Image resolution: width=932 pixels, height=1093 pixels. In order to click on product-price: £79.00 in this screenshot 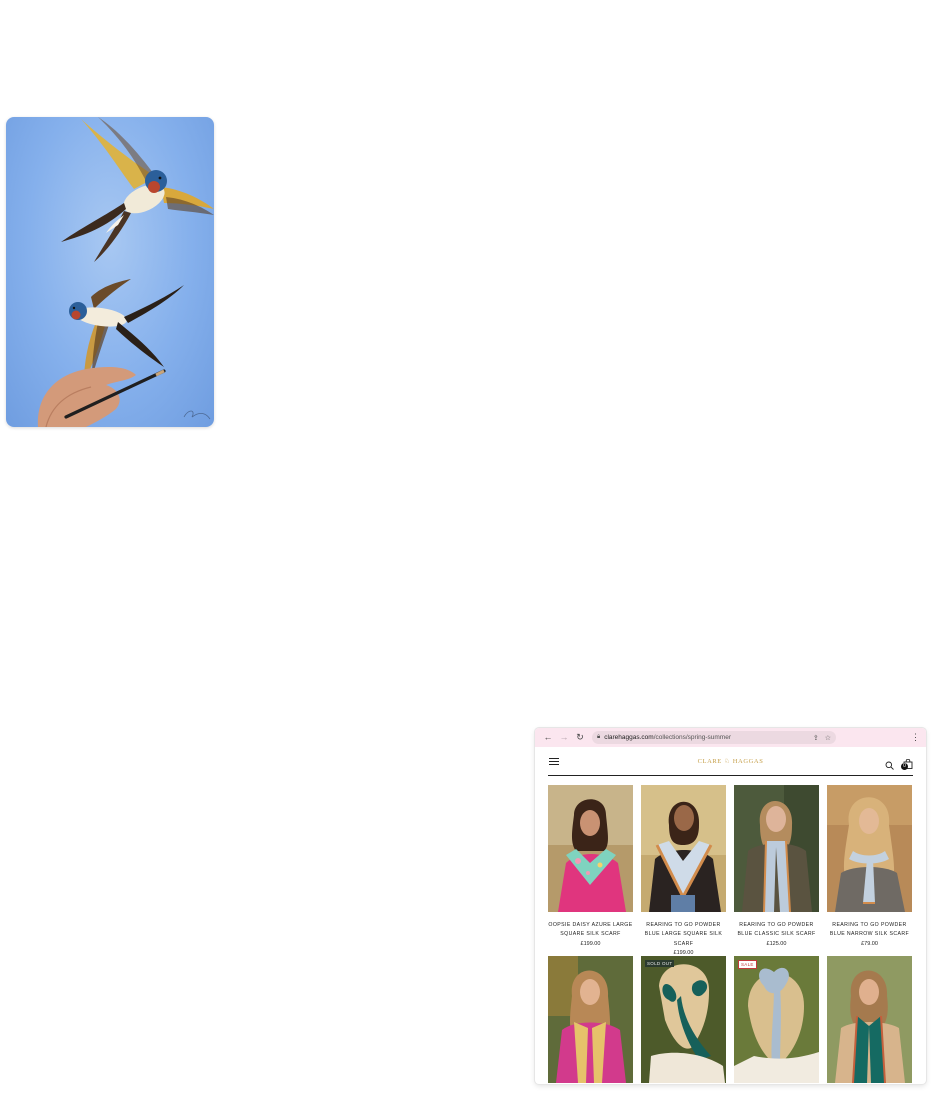, I will do `click(869, 943)`.